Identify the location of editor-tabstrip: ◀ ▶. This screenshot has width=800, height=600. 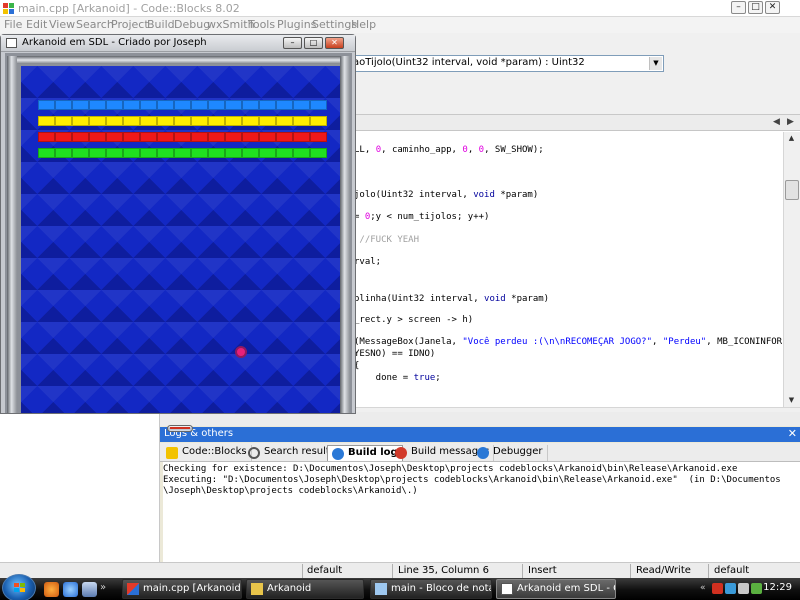
(577, 123).